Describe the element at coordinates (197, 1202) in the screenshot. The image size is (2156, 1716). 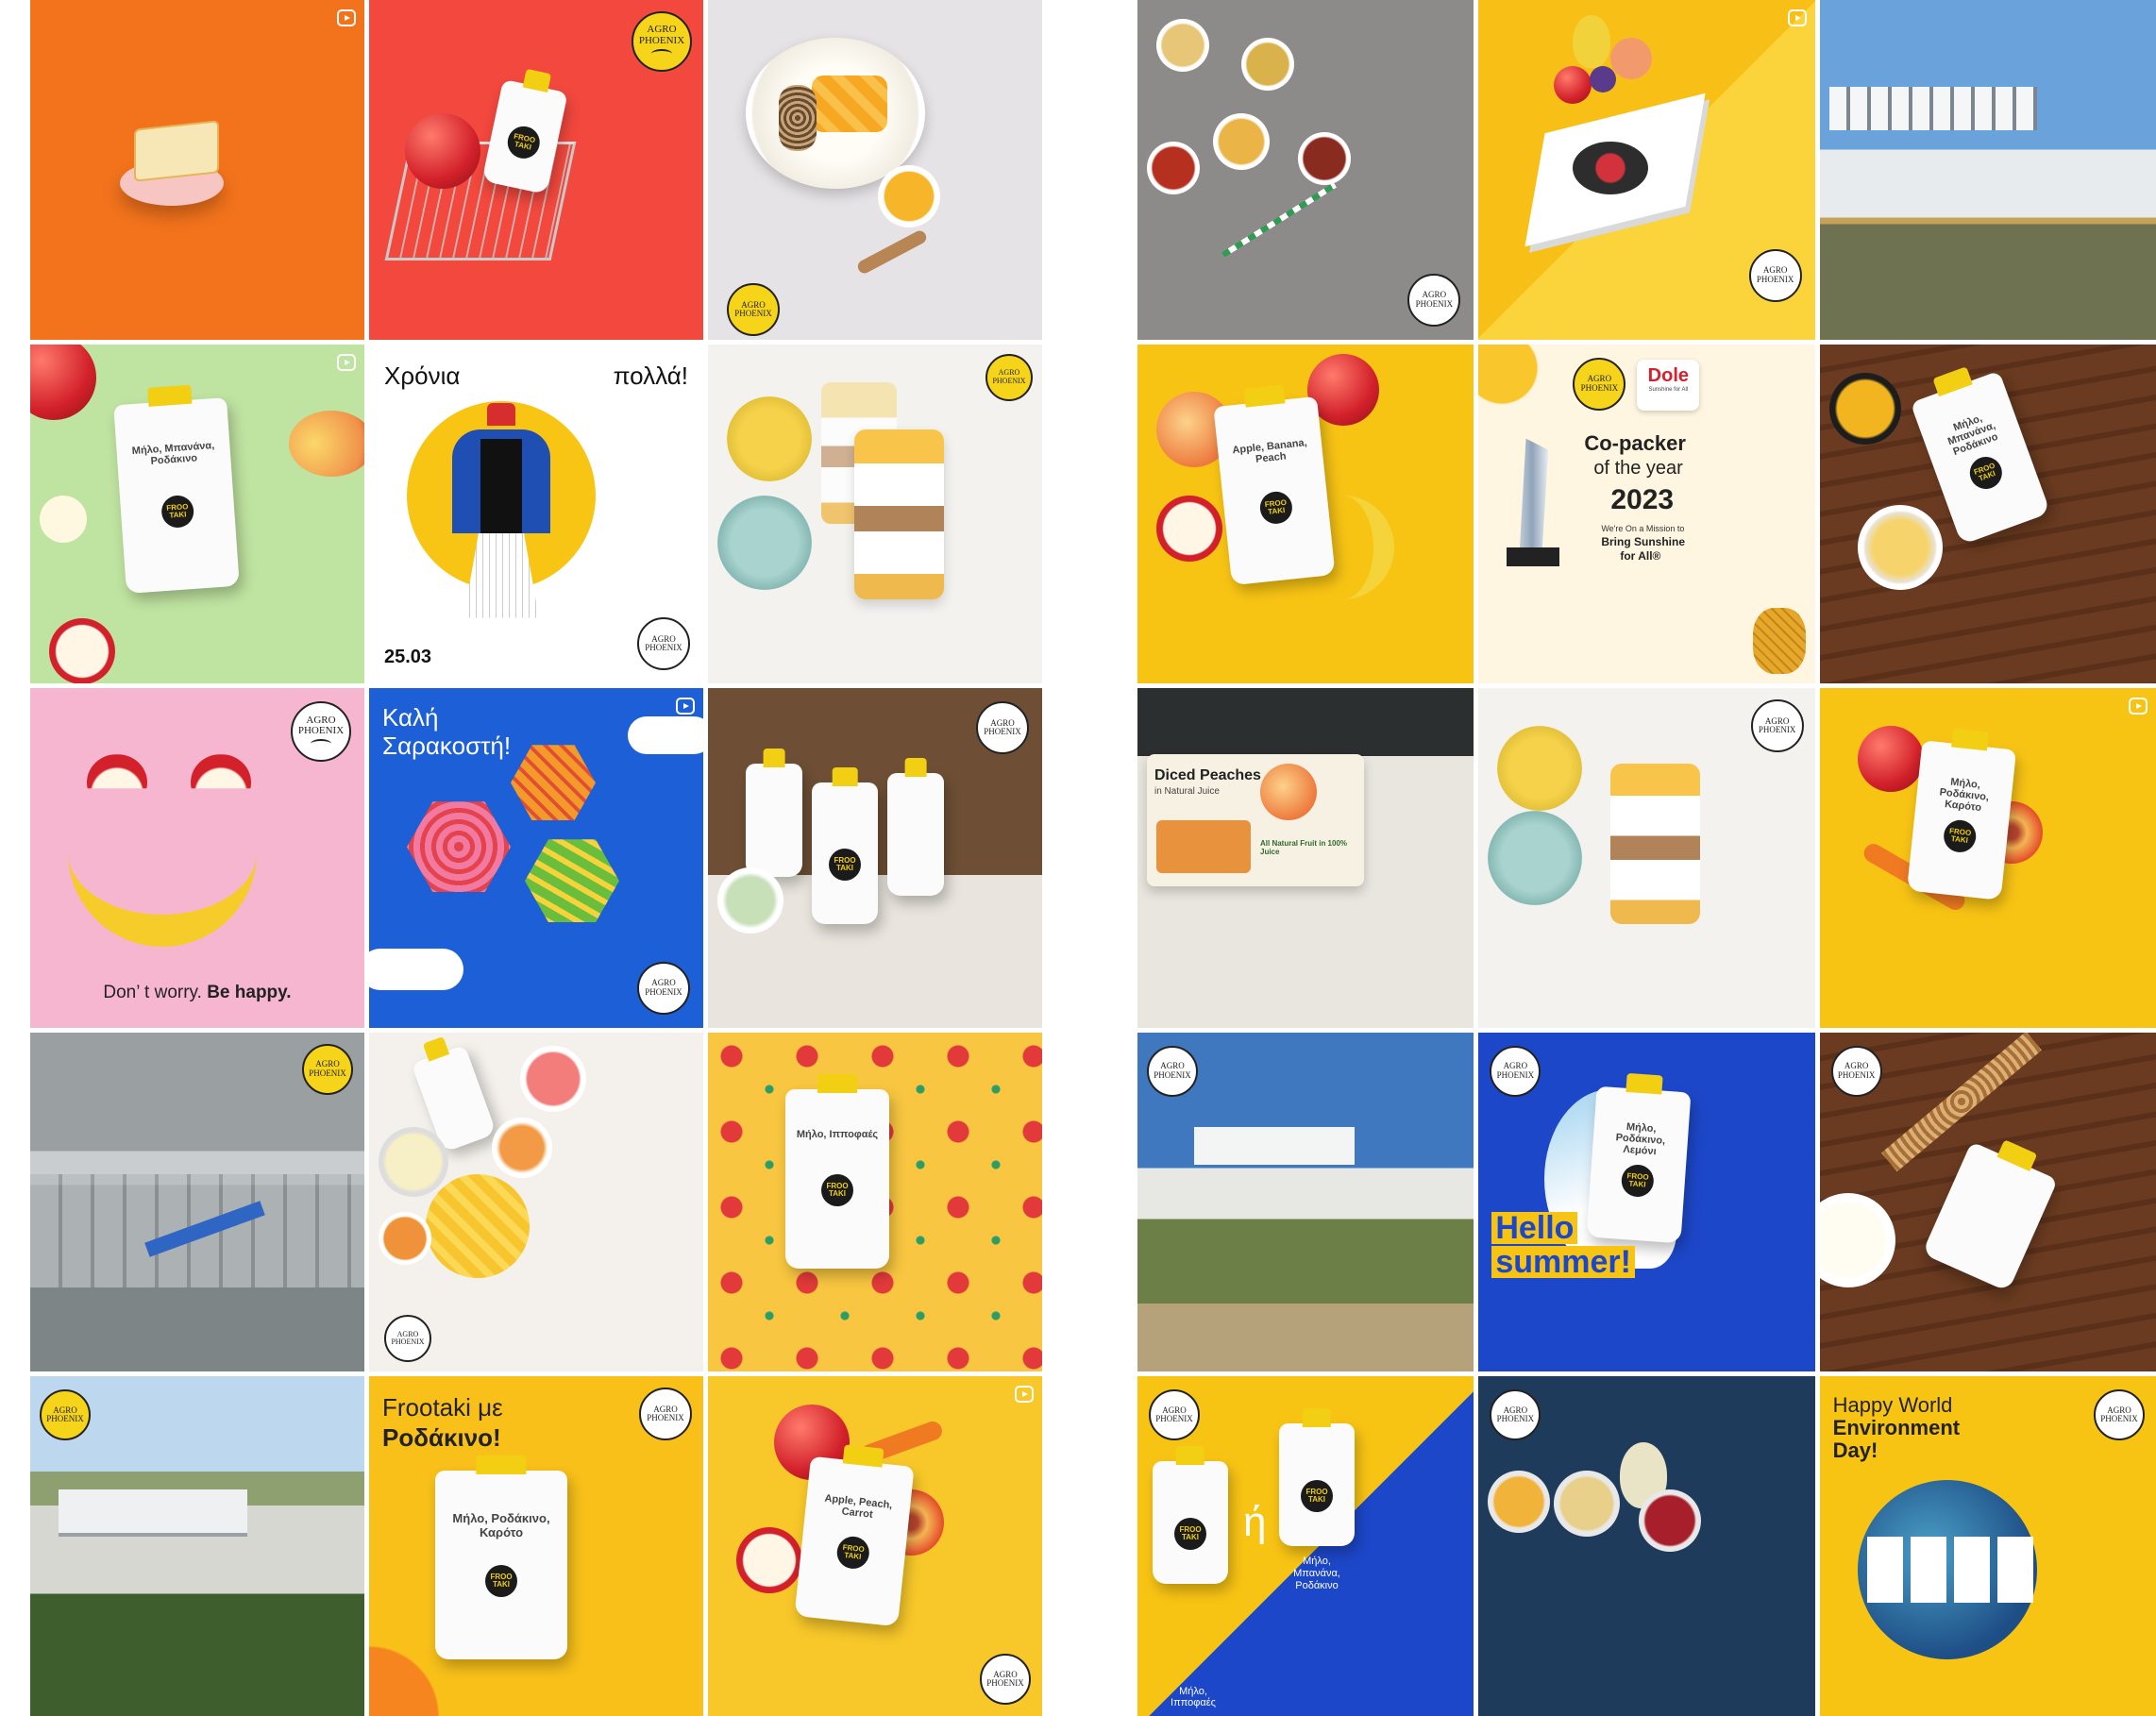
I see `post-factory-interior: AGRO PHOENIX` at that location.